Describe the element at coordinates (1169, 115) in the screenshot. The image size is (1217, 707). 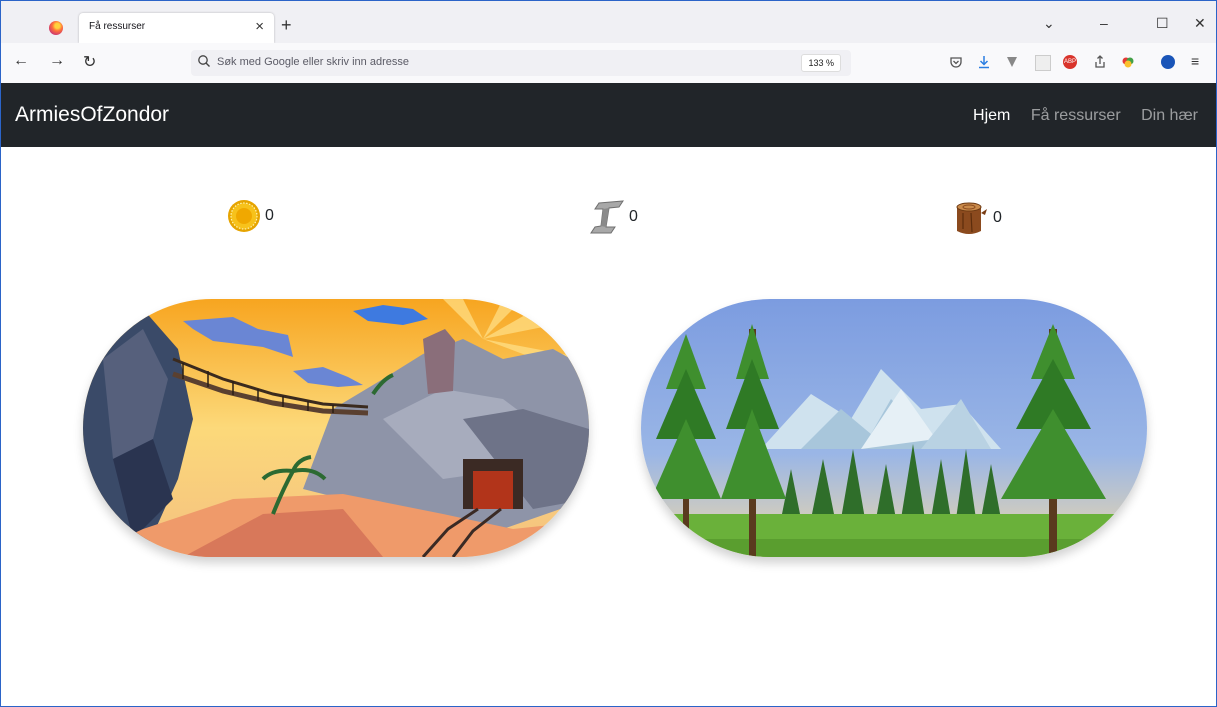
I see `nav-link-din-haer: Din hær` at that location.